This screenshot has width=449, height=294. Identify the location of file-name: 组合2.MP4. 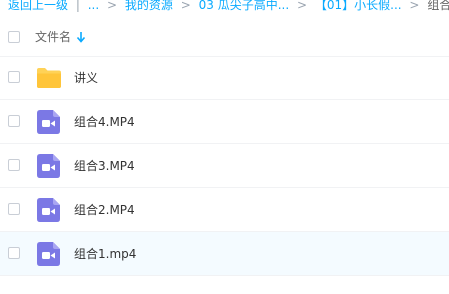
(104, 210).